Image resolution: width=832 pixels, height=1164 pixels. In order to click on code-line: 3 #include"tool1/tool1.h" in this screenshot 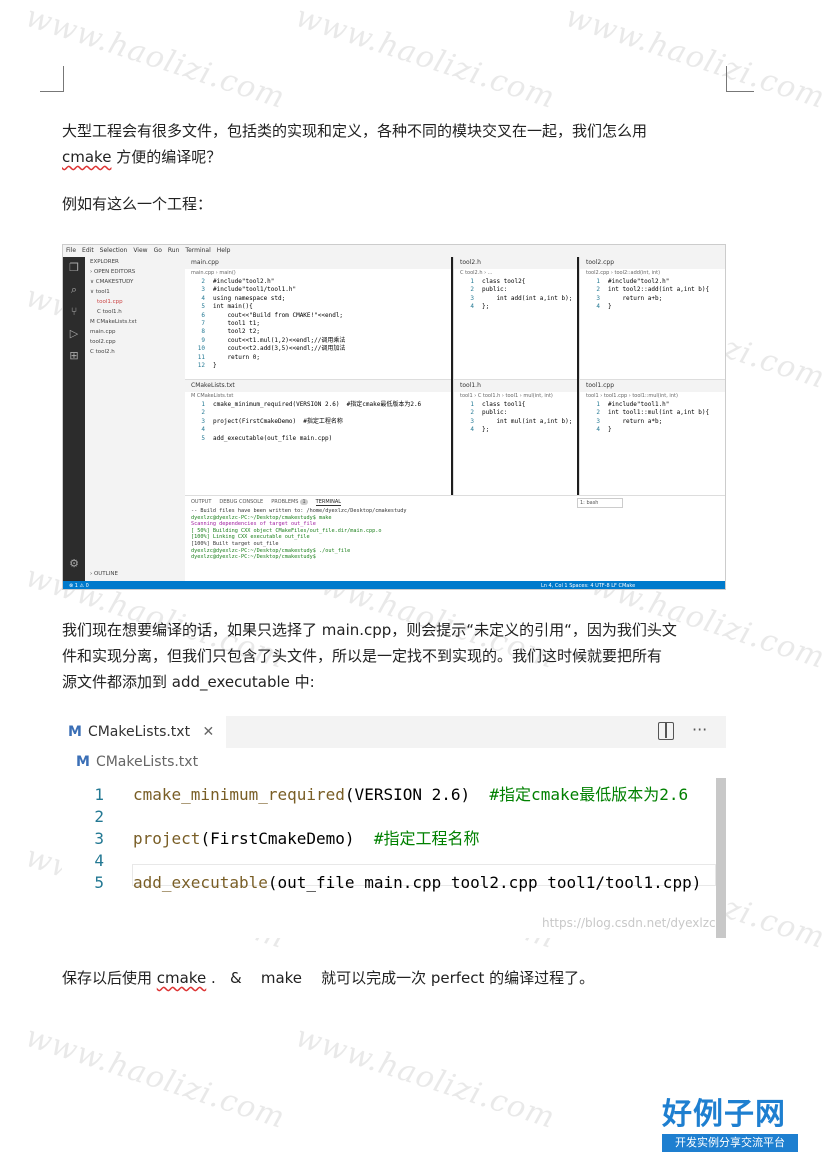, I will do `click(318, 290)`.